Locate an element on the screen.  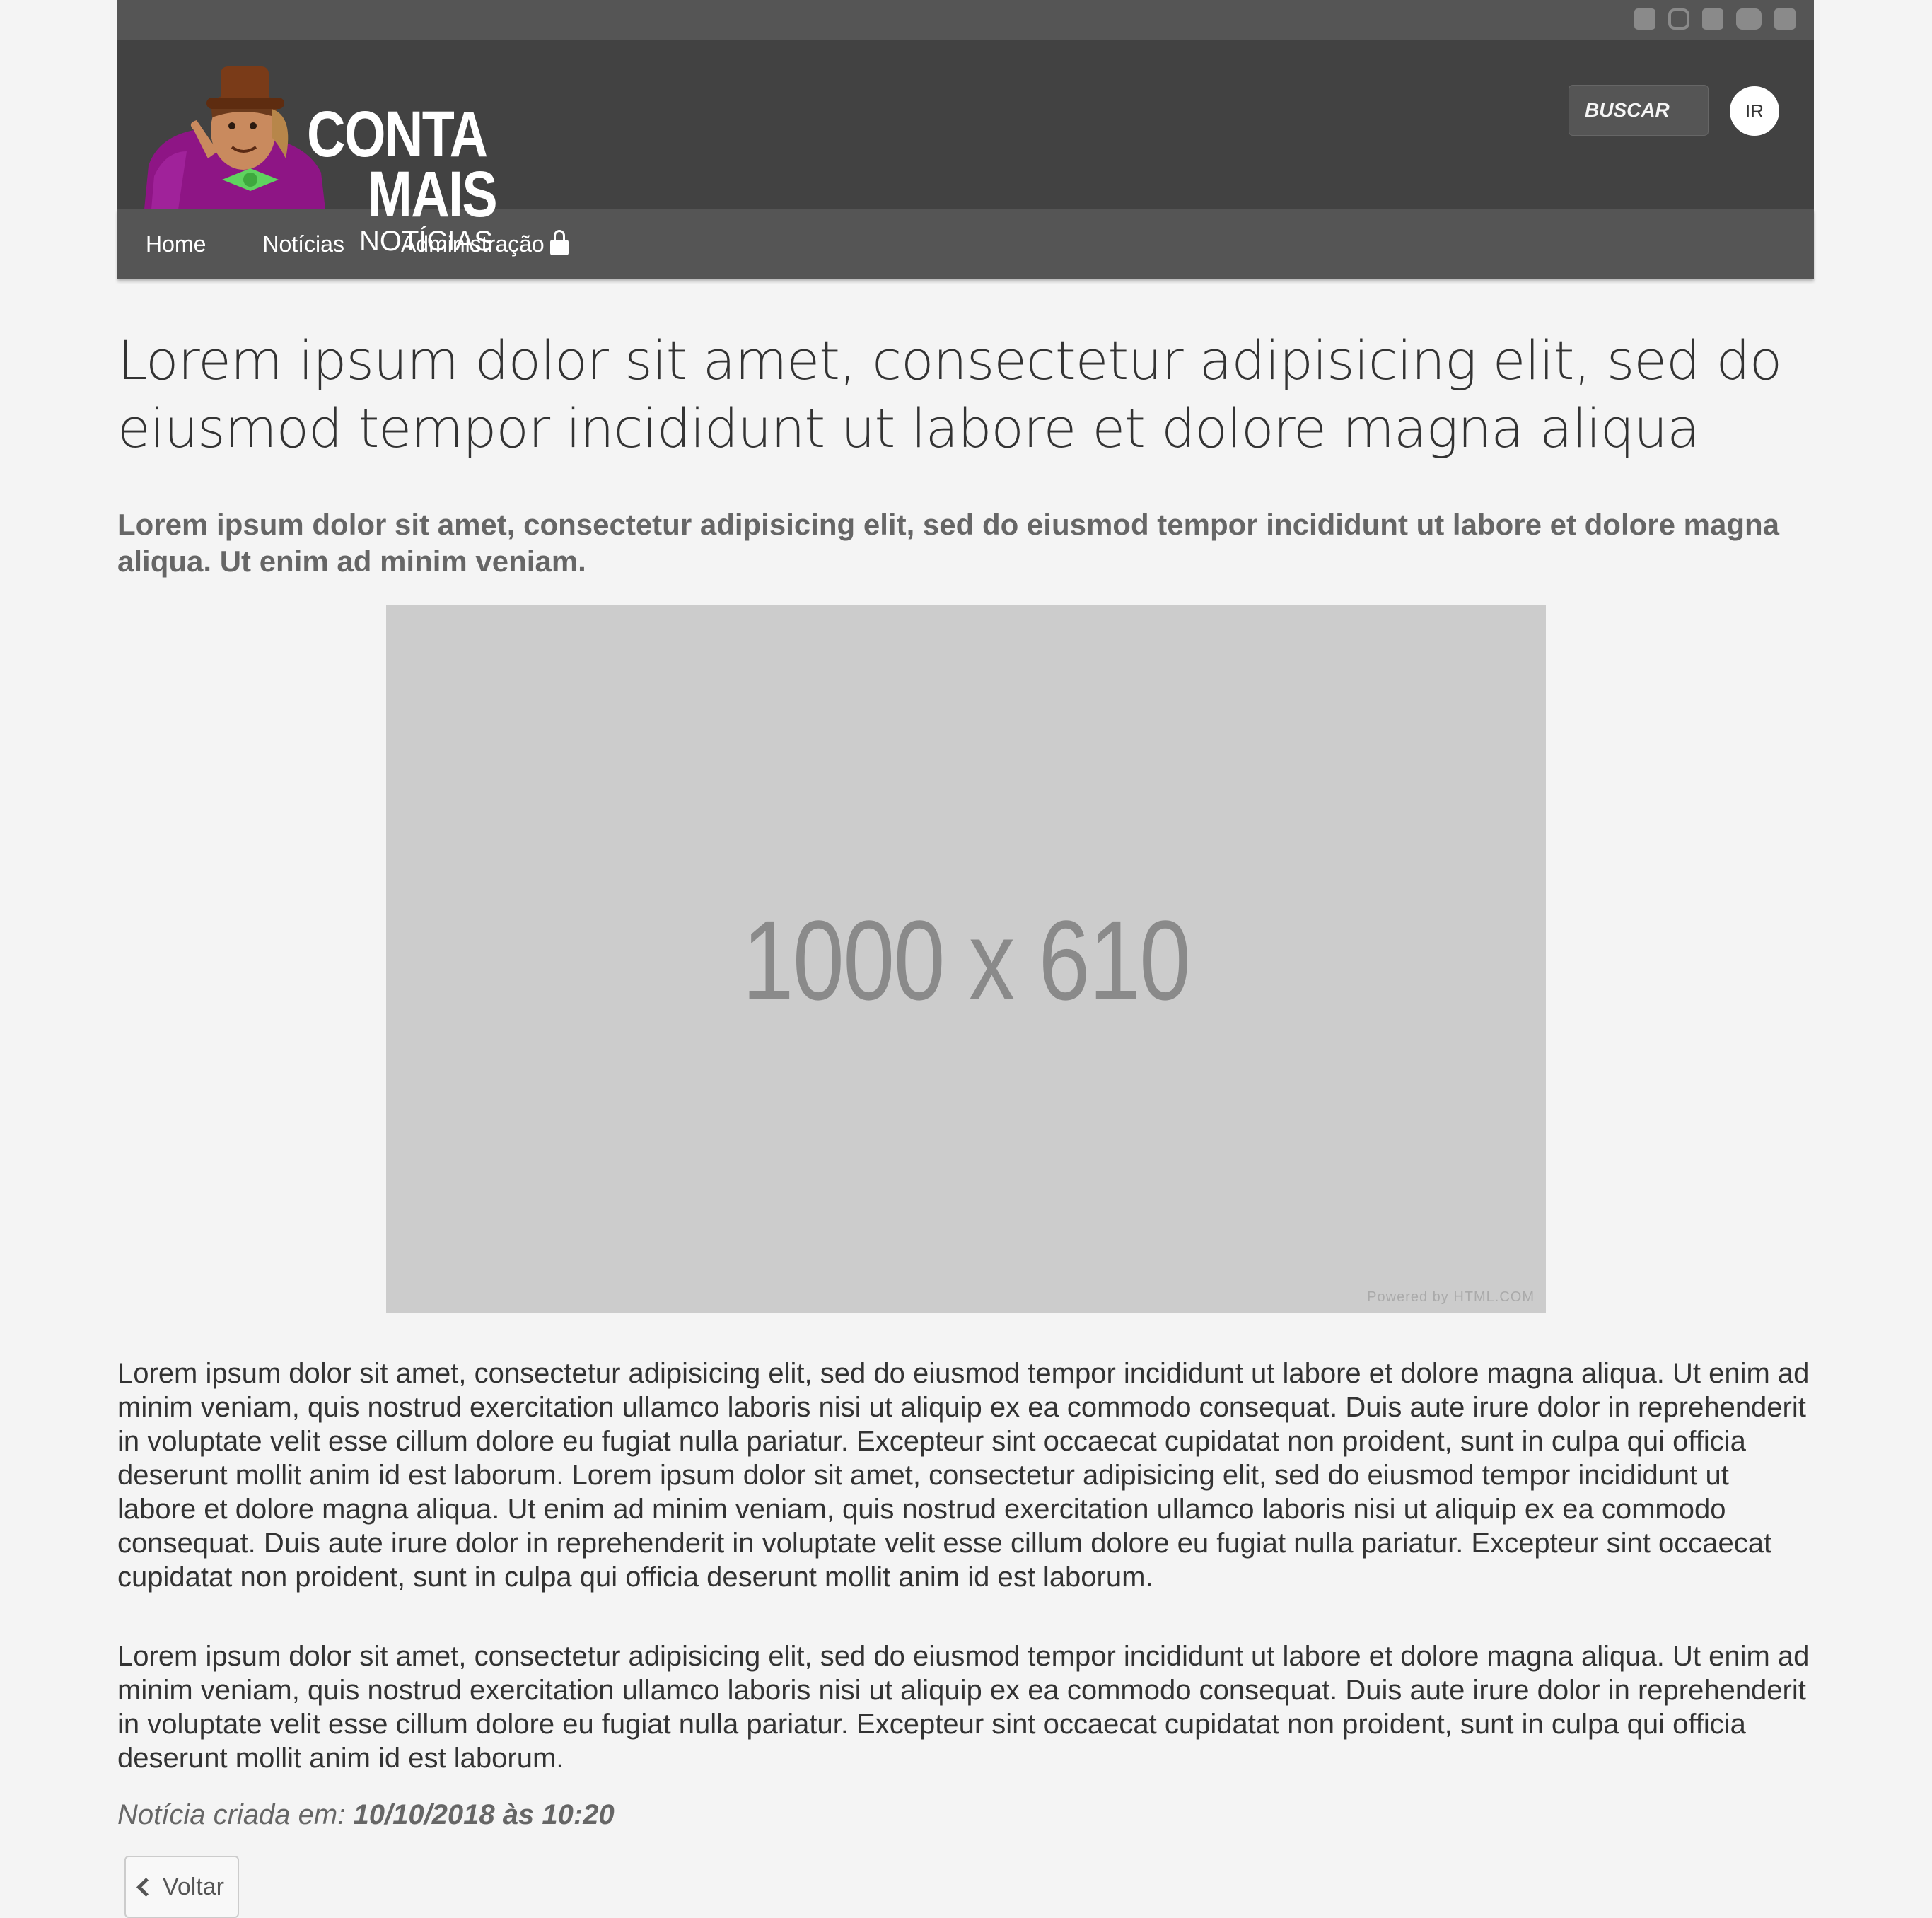
facebook-icon is located at coordinates (1644, 19).